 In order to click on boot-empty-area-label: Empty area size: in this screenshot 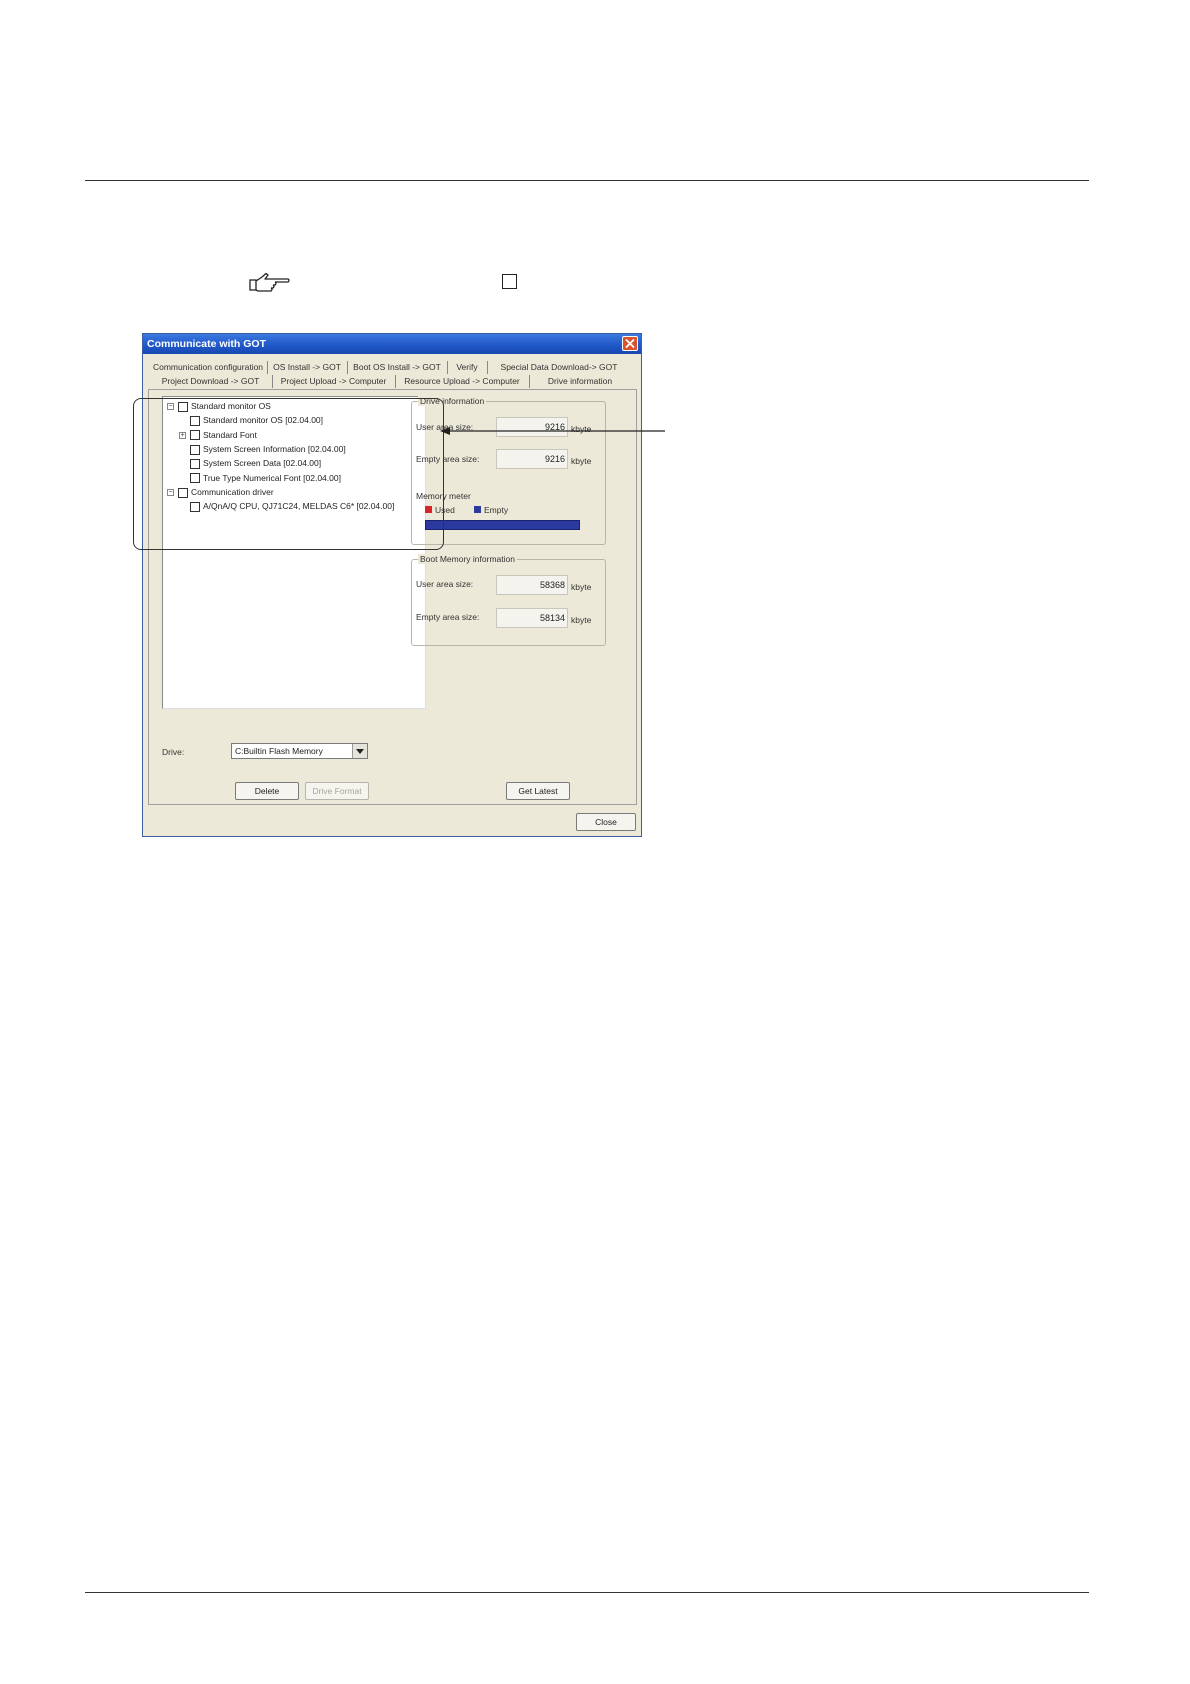, I will do `click(448, 617)`.